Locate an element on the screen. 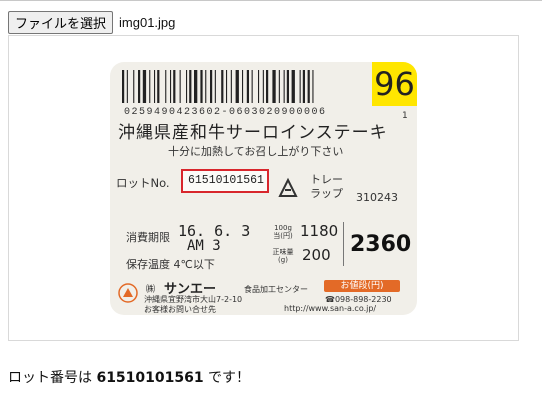  lot-label: ロットNo. is located at coordinates (143, 183).